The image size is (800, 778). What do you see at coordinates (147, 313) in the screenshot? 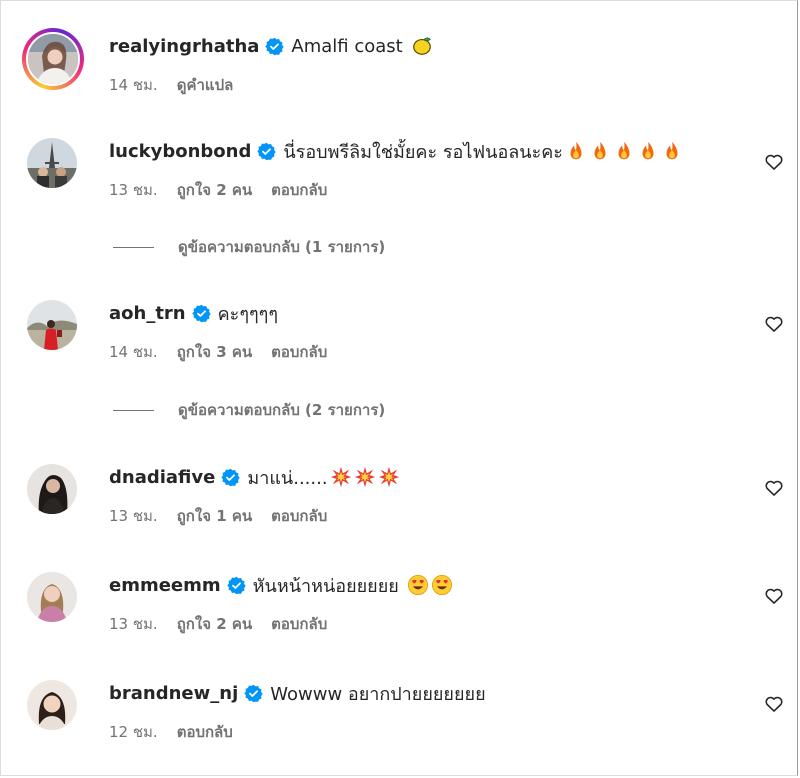
I see `username-link: aoh_trn` at bounding box center [147, 313].